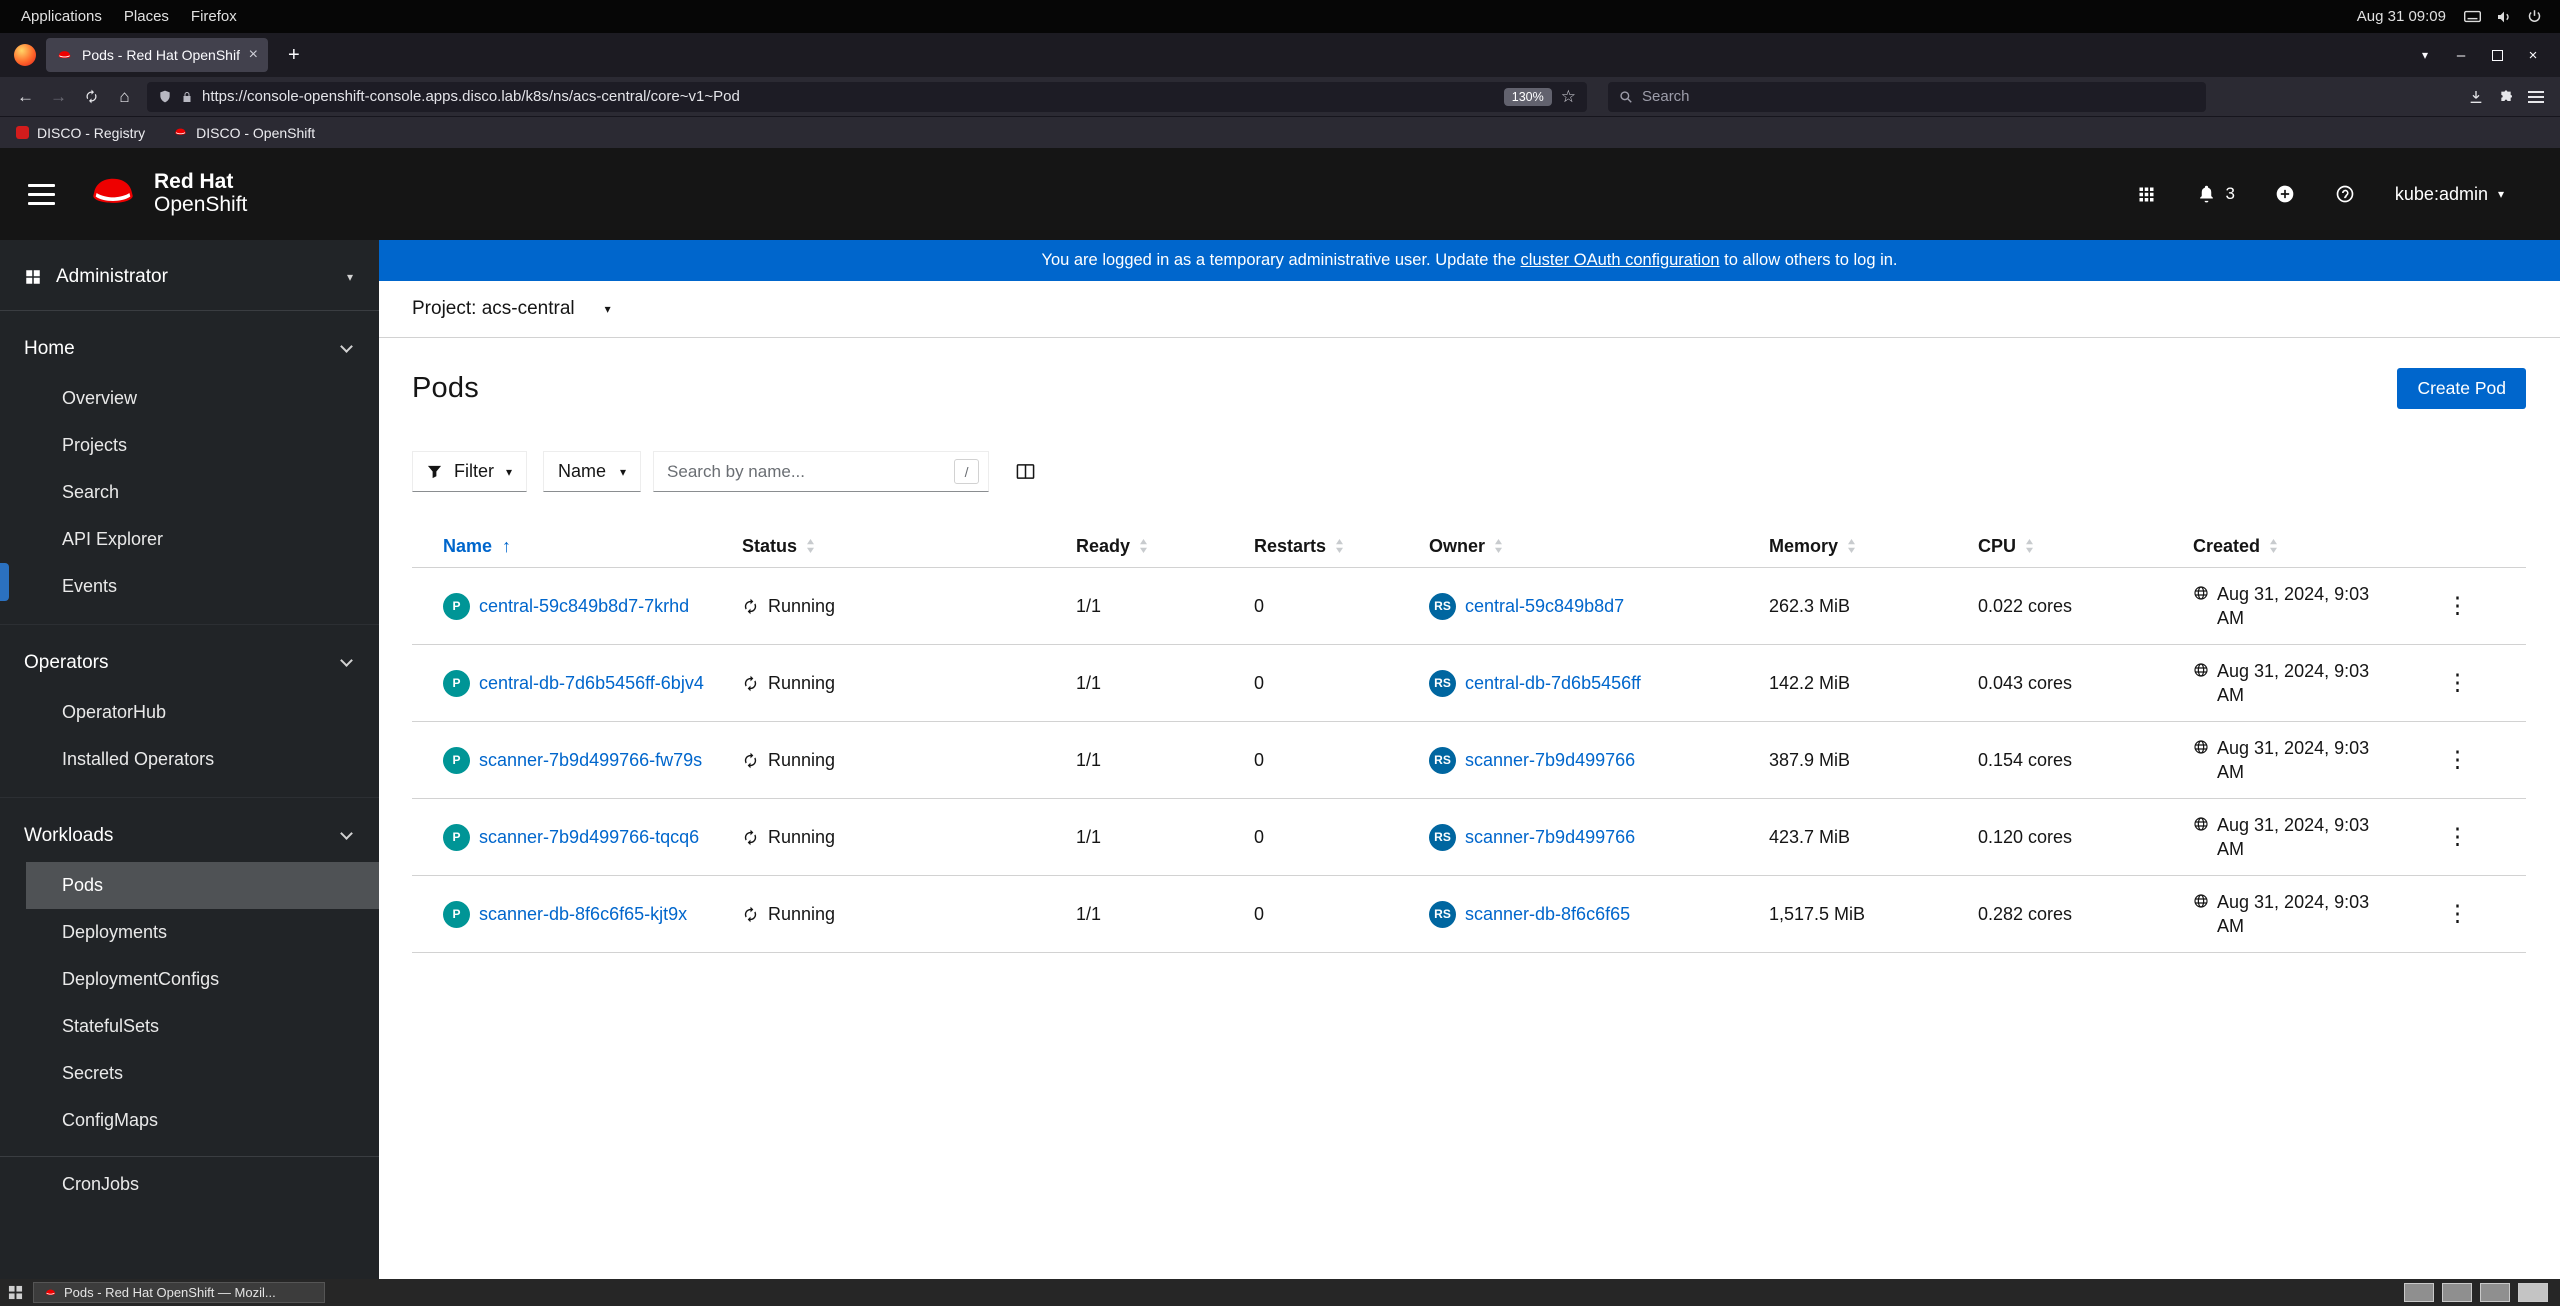  I want to click on sidebar-group-operators: Operators, so click(189, 663).